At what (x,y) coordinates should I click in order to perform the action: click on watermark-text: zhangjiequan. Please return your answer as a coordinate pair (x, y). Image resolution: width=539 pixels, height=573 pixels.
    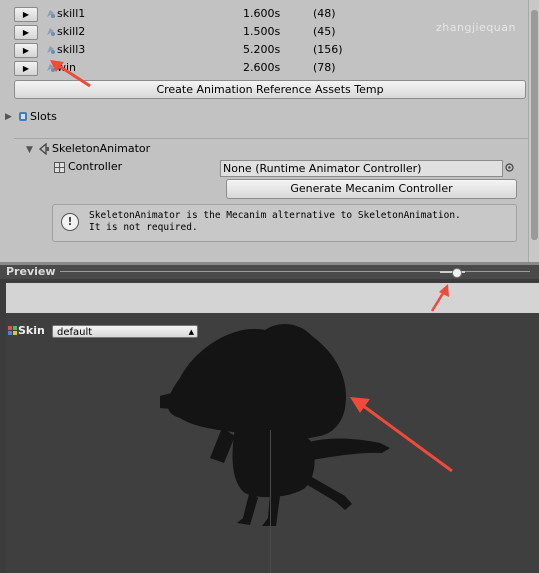
    Looking at the image, I should click on (476, 27).